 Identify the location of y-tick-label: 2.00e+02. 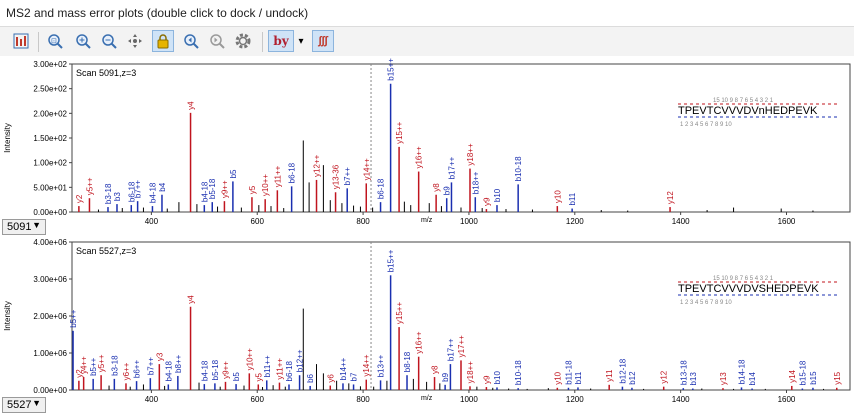
(50, 113).